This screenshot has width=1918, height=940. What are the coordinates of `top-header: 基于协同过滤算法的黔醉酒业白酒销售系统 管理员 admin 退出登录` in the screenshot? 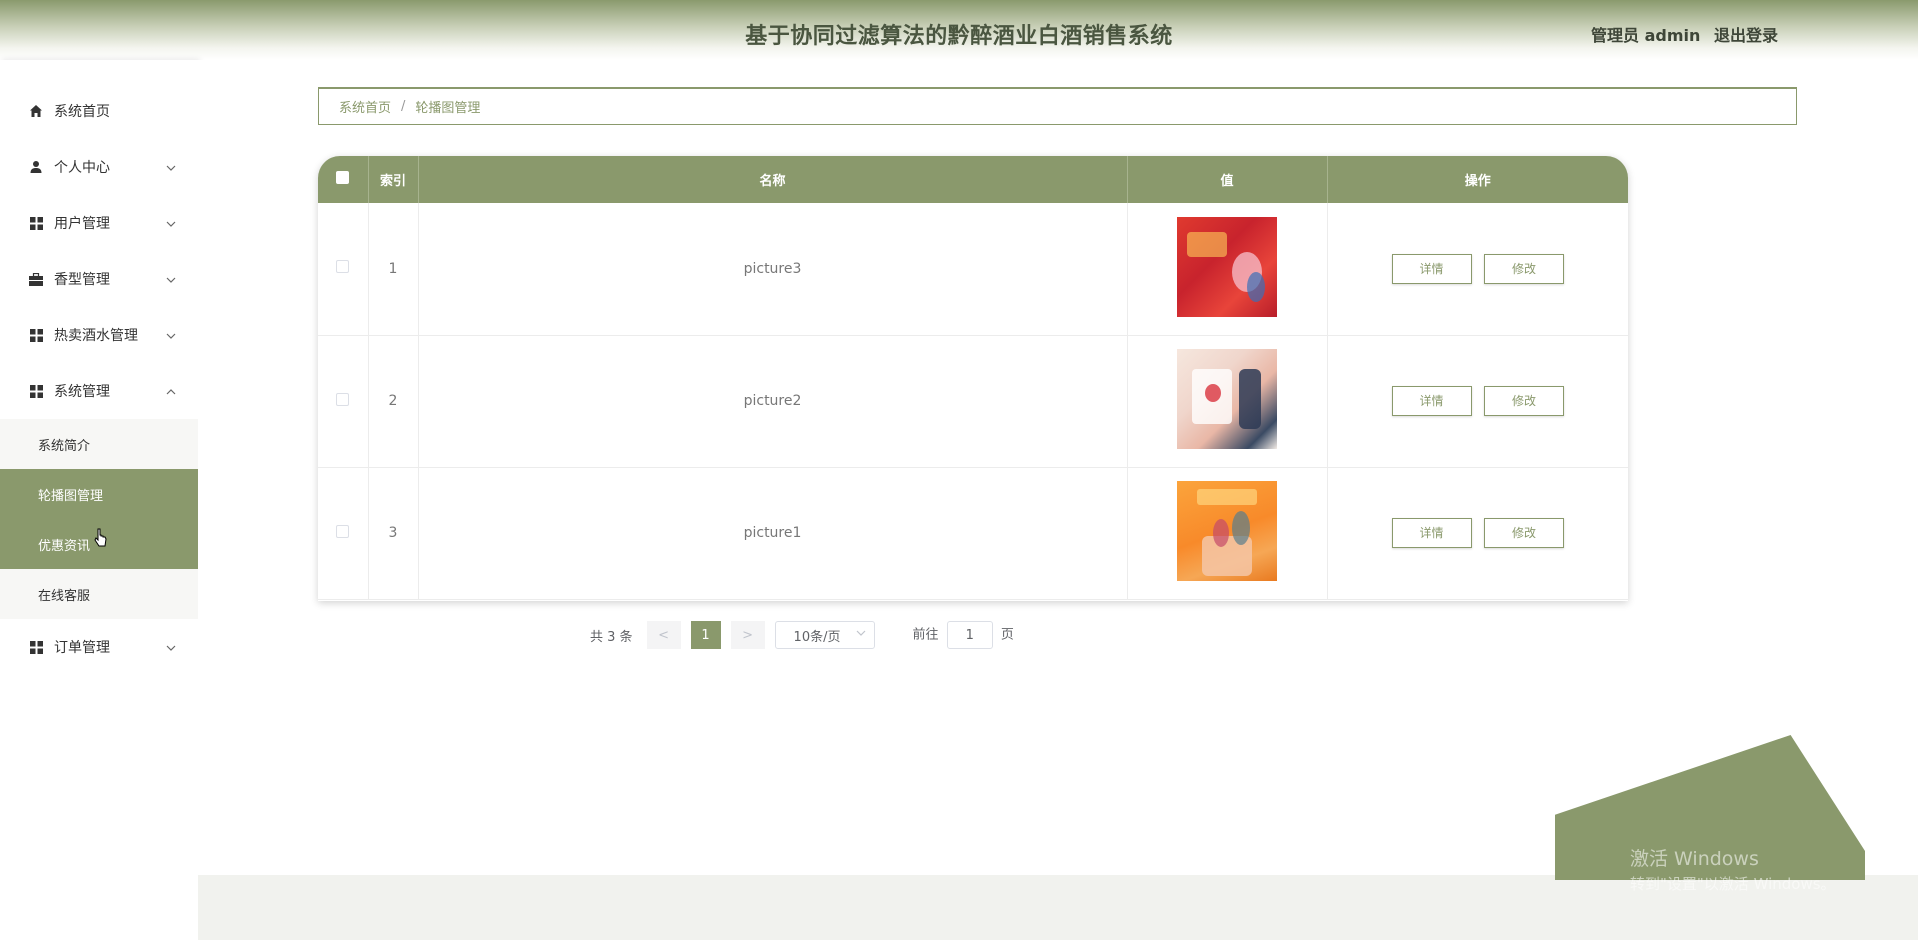 It's located at (959, 30).